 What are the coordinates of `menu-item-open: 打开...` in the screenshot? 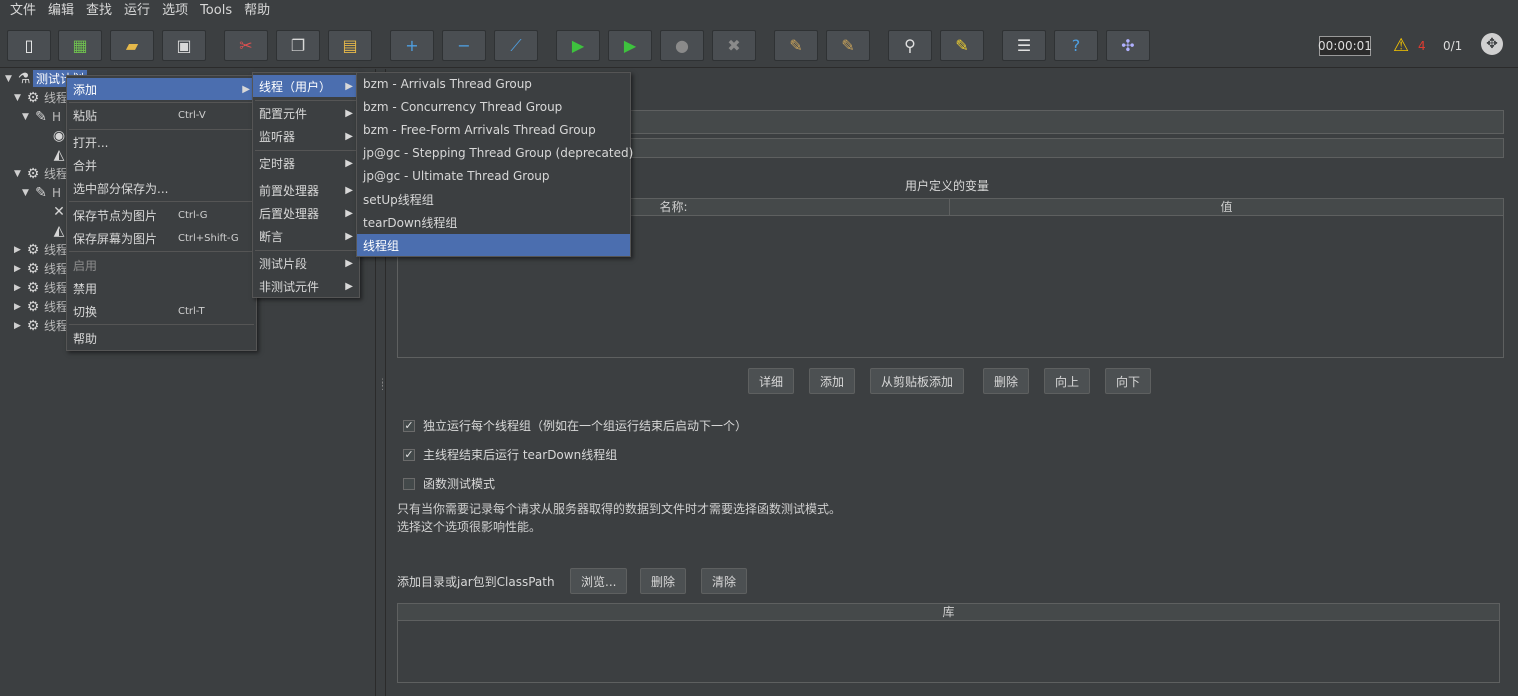 It's located at (161, 142).